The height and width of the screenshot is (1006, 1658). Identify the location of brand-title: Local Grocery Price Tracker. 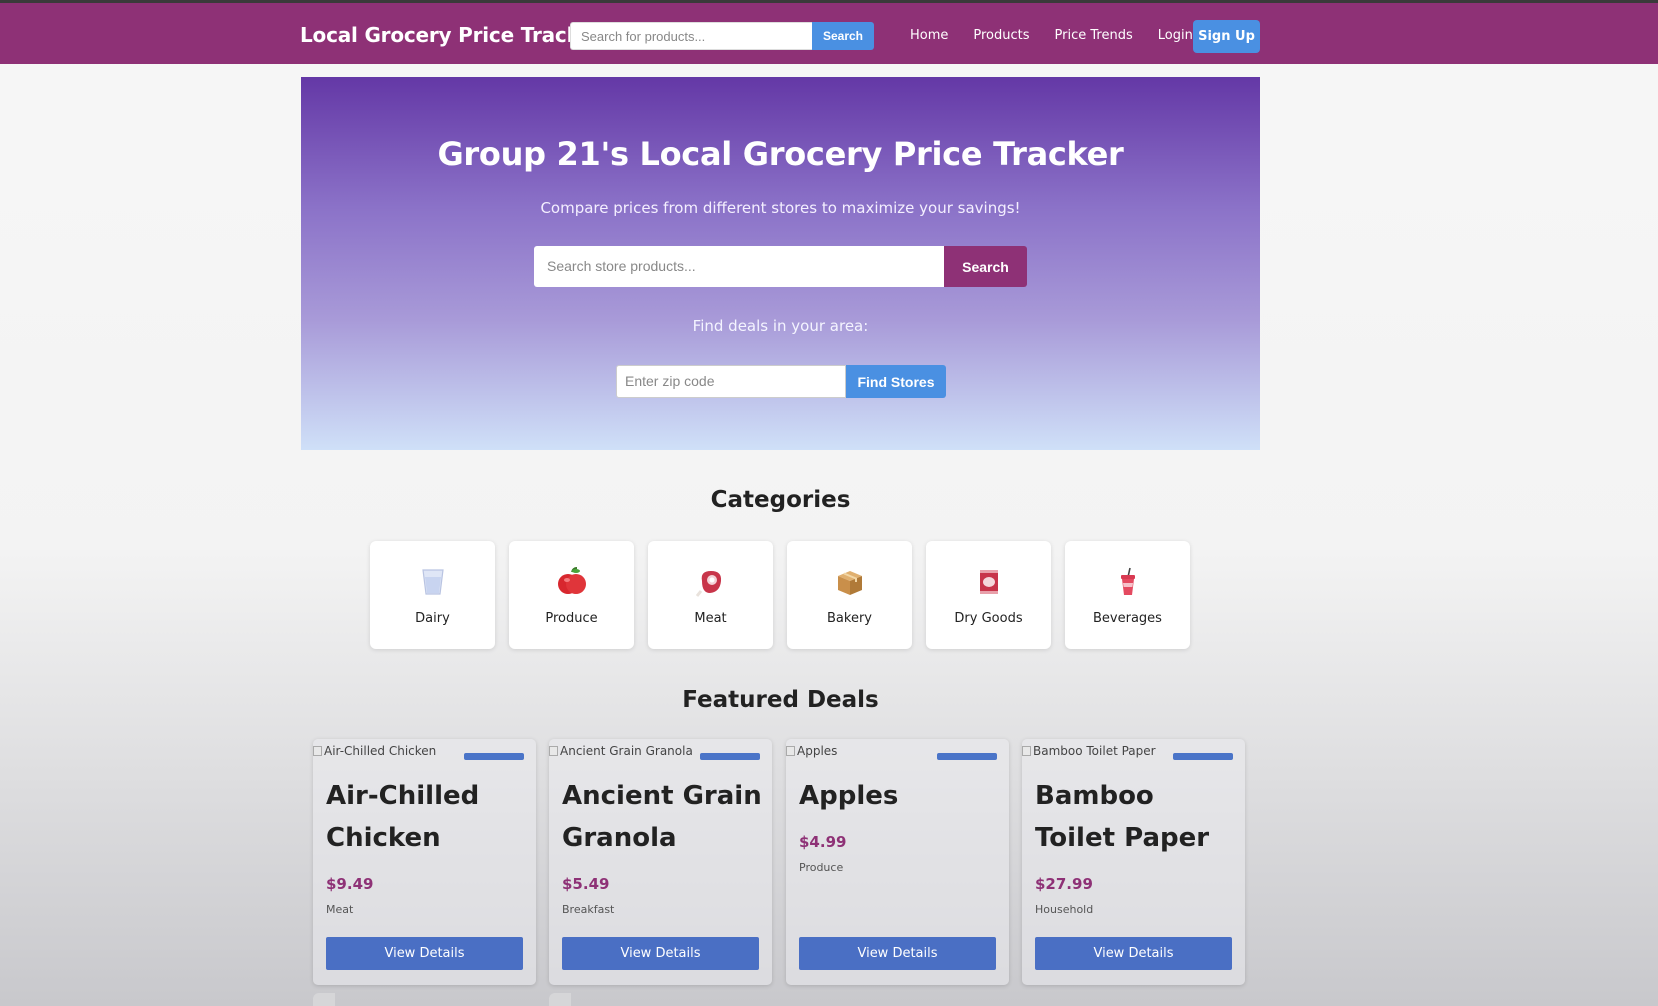
(451, 35).